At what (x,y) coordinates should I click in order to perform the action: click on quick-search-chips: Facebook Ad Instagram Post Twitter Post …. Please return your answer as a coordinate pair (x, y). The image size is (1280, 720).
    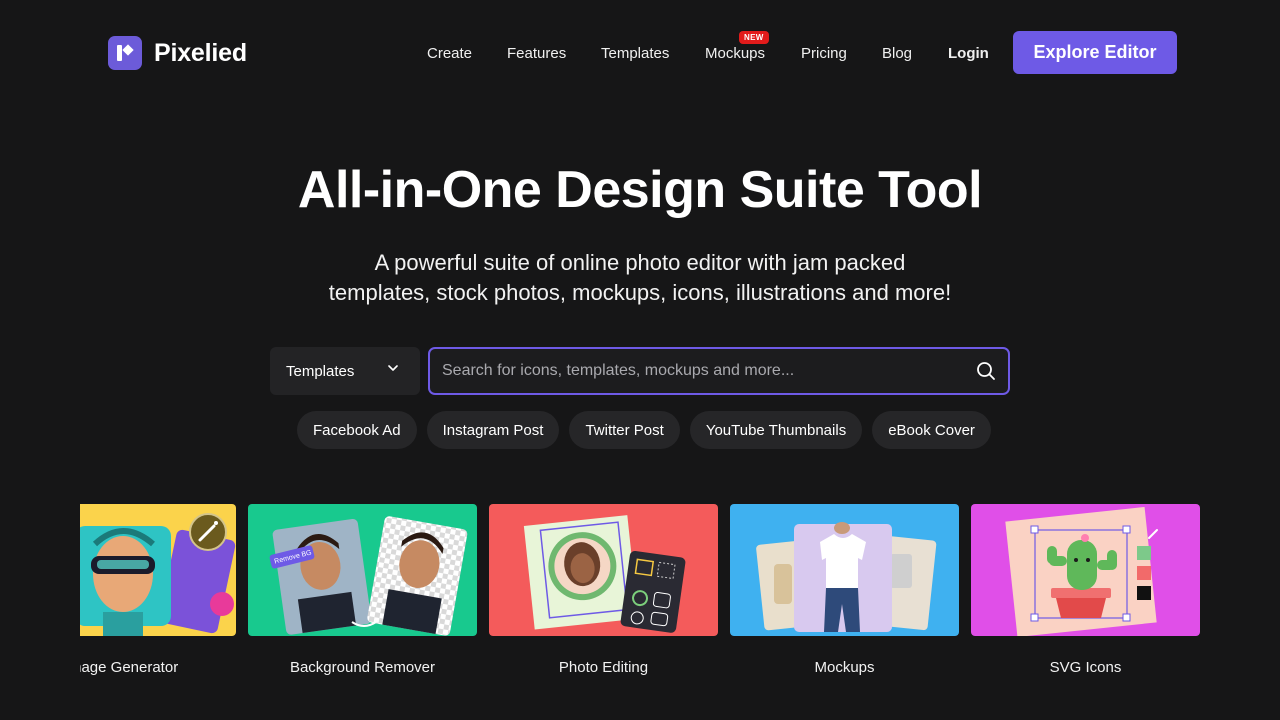
    Looking at the image, I should click on (644, 430).